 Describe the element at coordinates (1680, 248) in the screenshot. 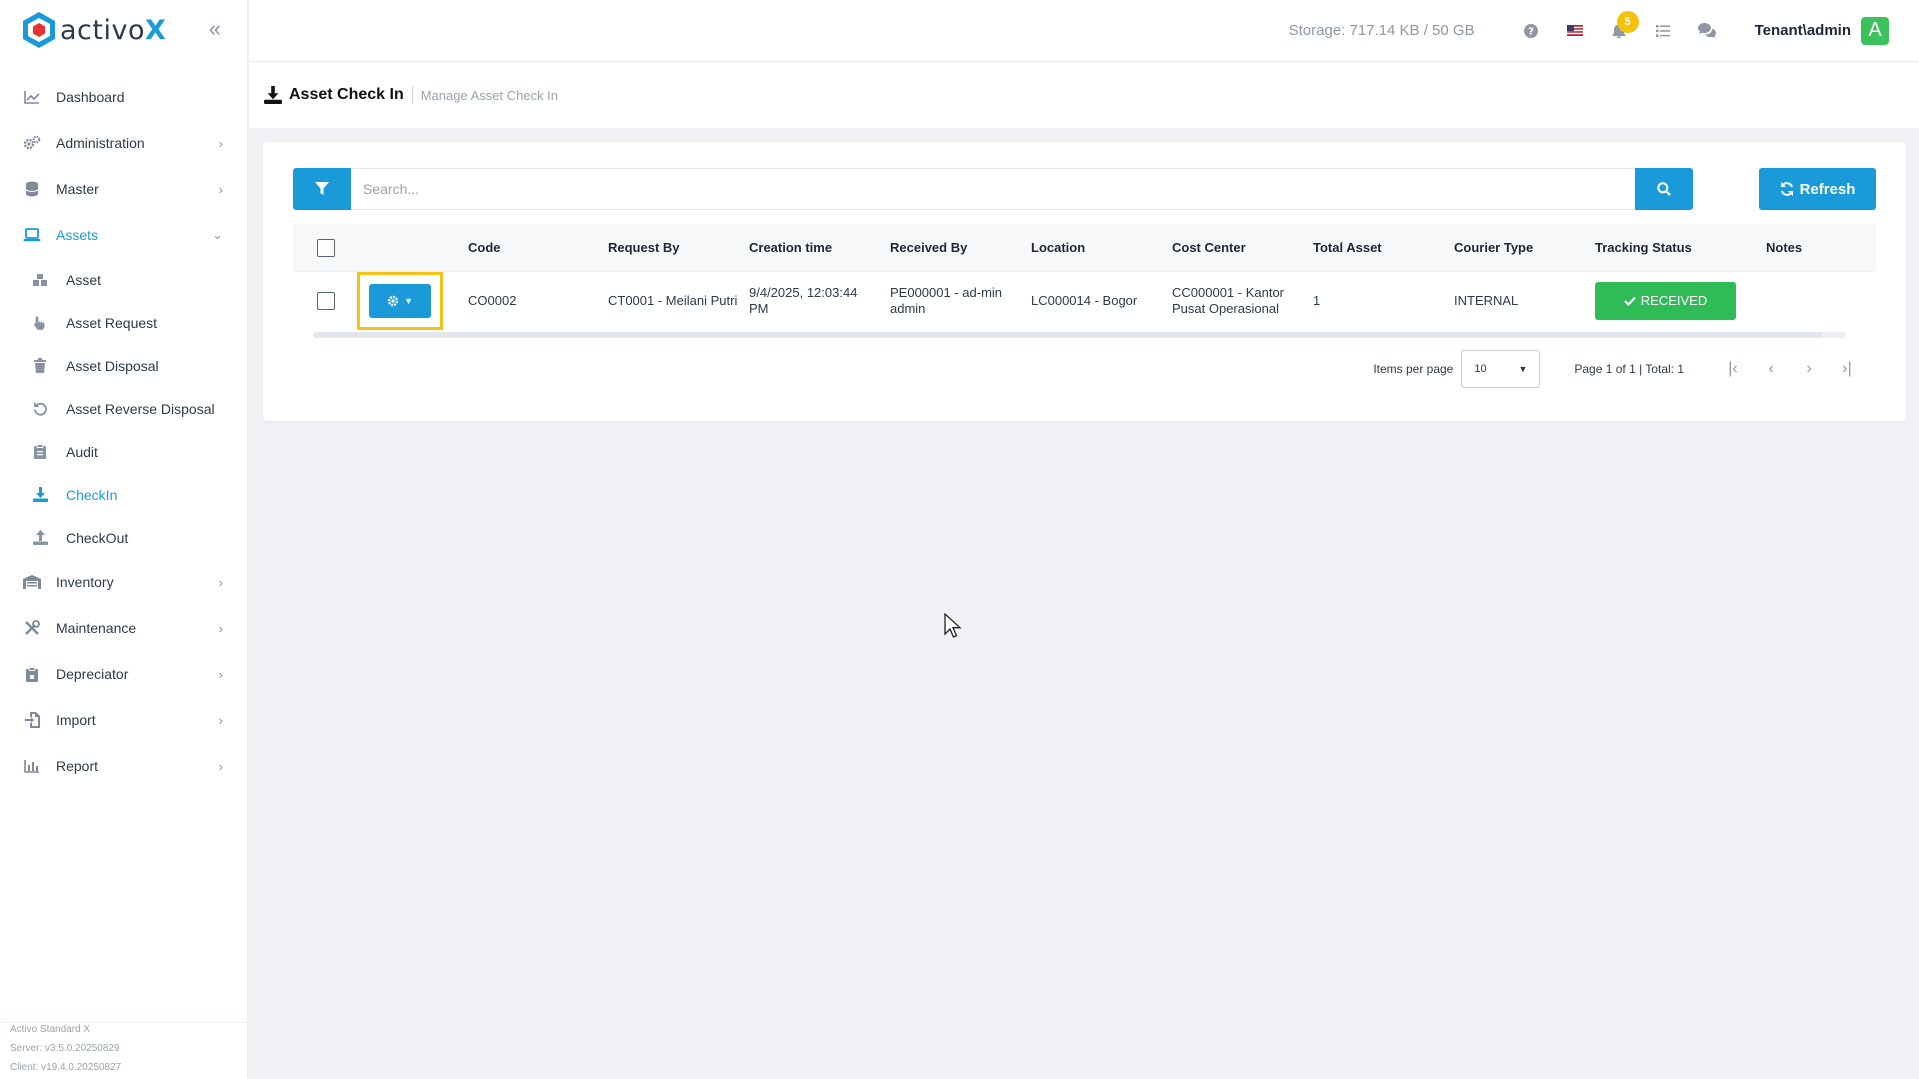

I see `column-header-tracking-status: Tracking Status` at that location.